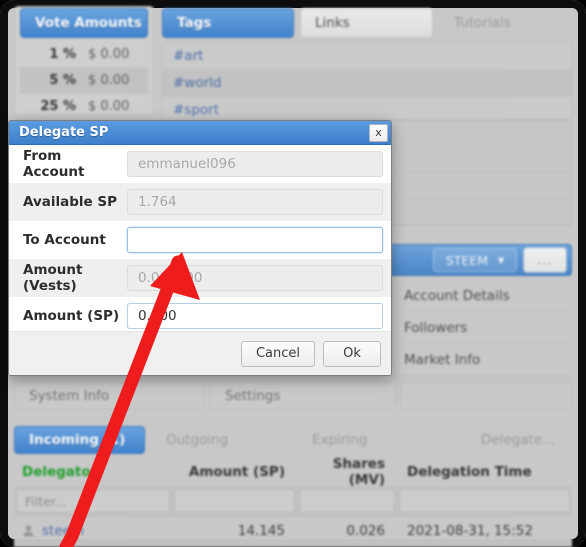 The width and height of the screenshot is (586, 547). What do you see at coordinates (482, 23) in the screenshot?
I see `tab-tutorials-label: Tutorials` at bounding box center [482, 23].